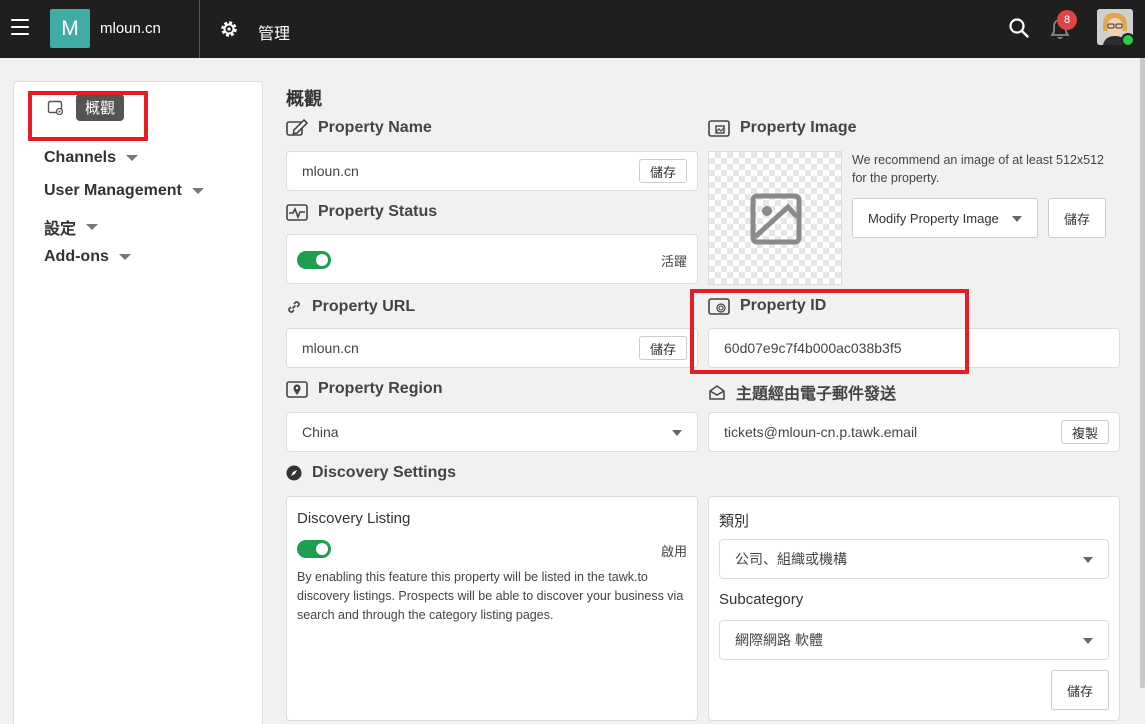 This screenshot has width=1145, height=724. What do you see at coordinates (663, 171) in the screenshot?
I see `property-name-save-button: 儲存` at bounding box center [663, 171].